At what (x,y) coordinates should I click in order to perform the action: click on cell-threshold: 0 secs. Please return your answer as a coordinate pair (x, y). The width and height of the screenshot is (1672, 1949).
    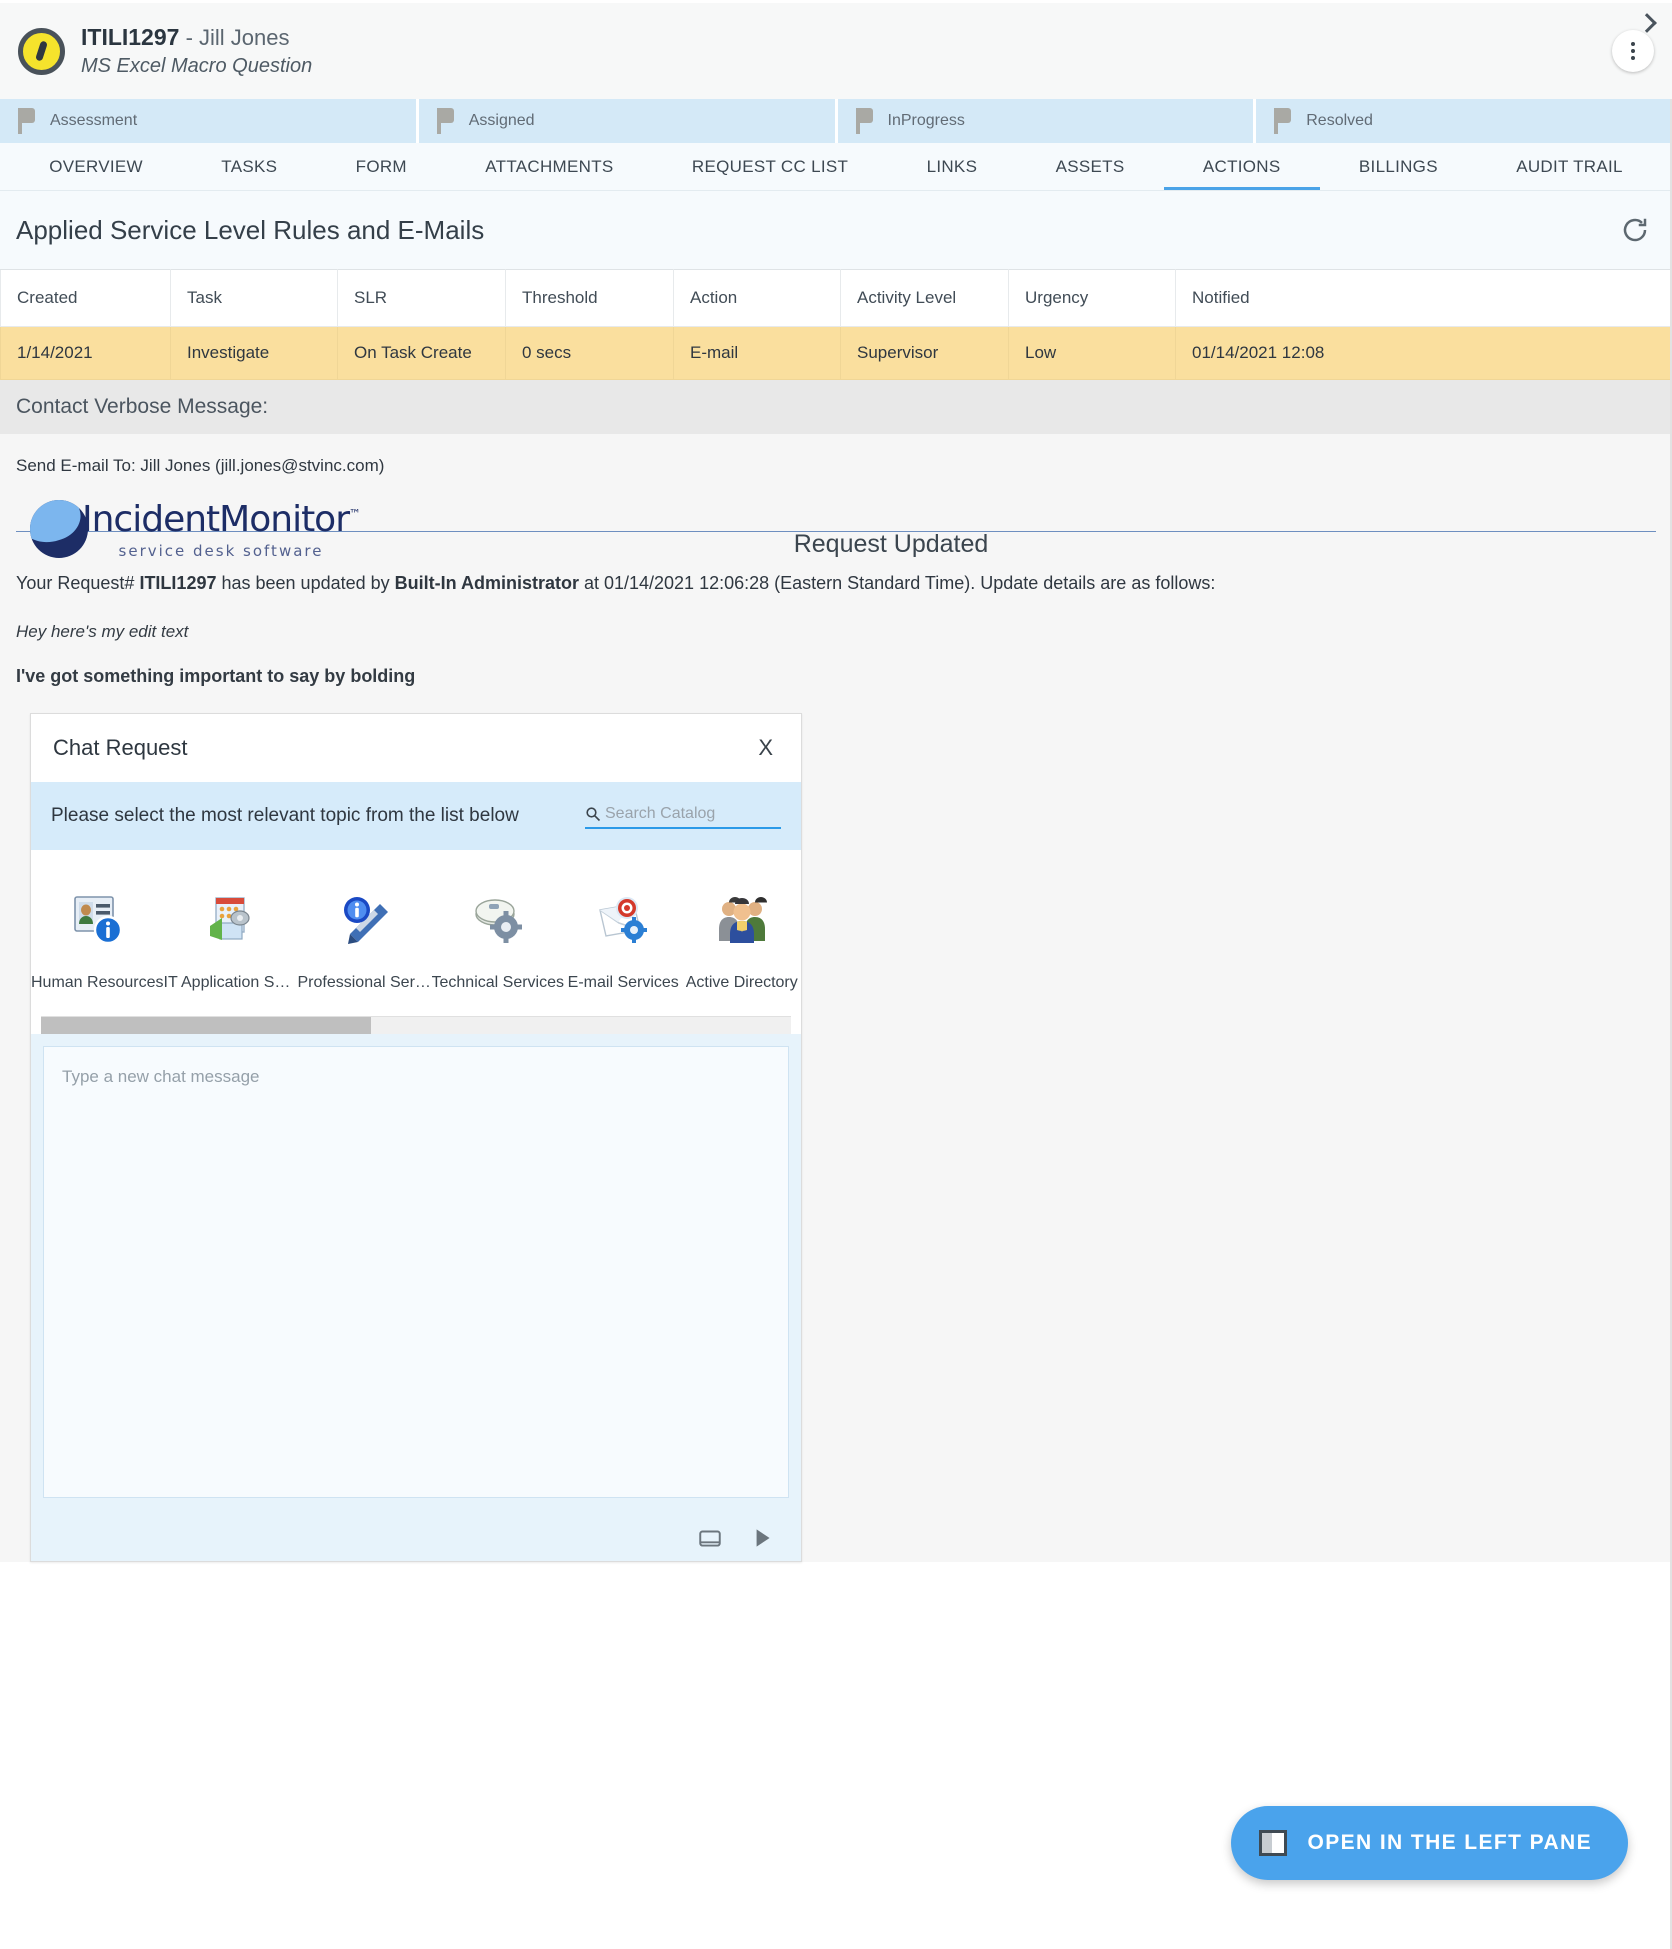
    Looking at the image, I should click on (589, 353).